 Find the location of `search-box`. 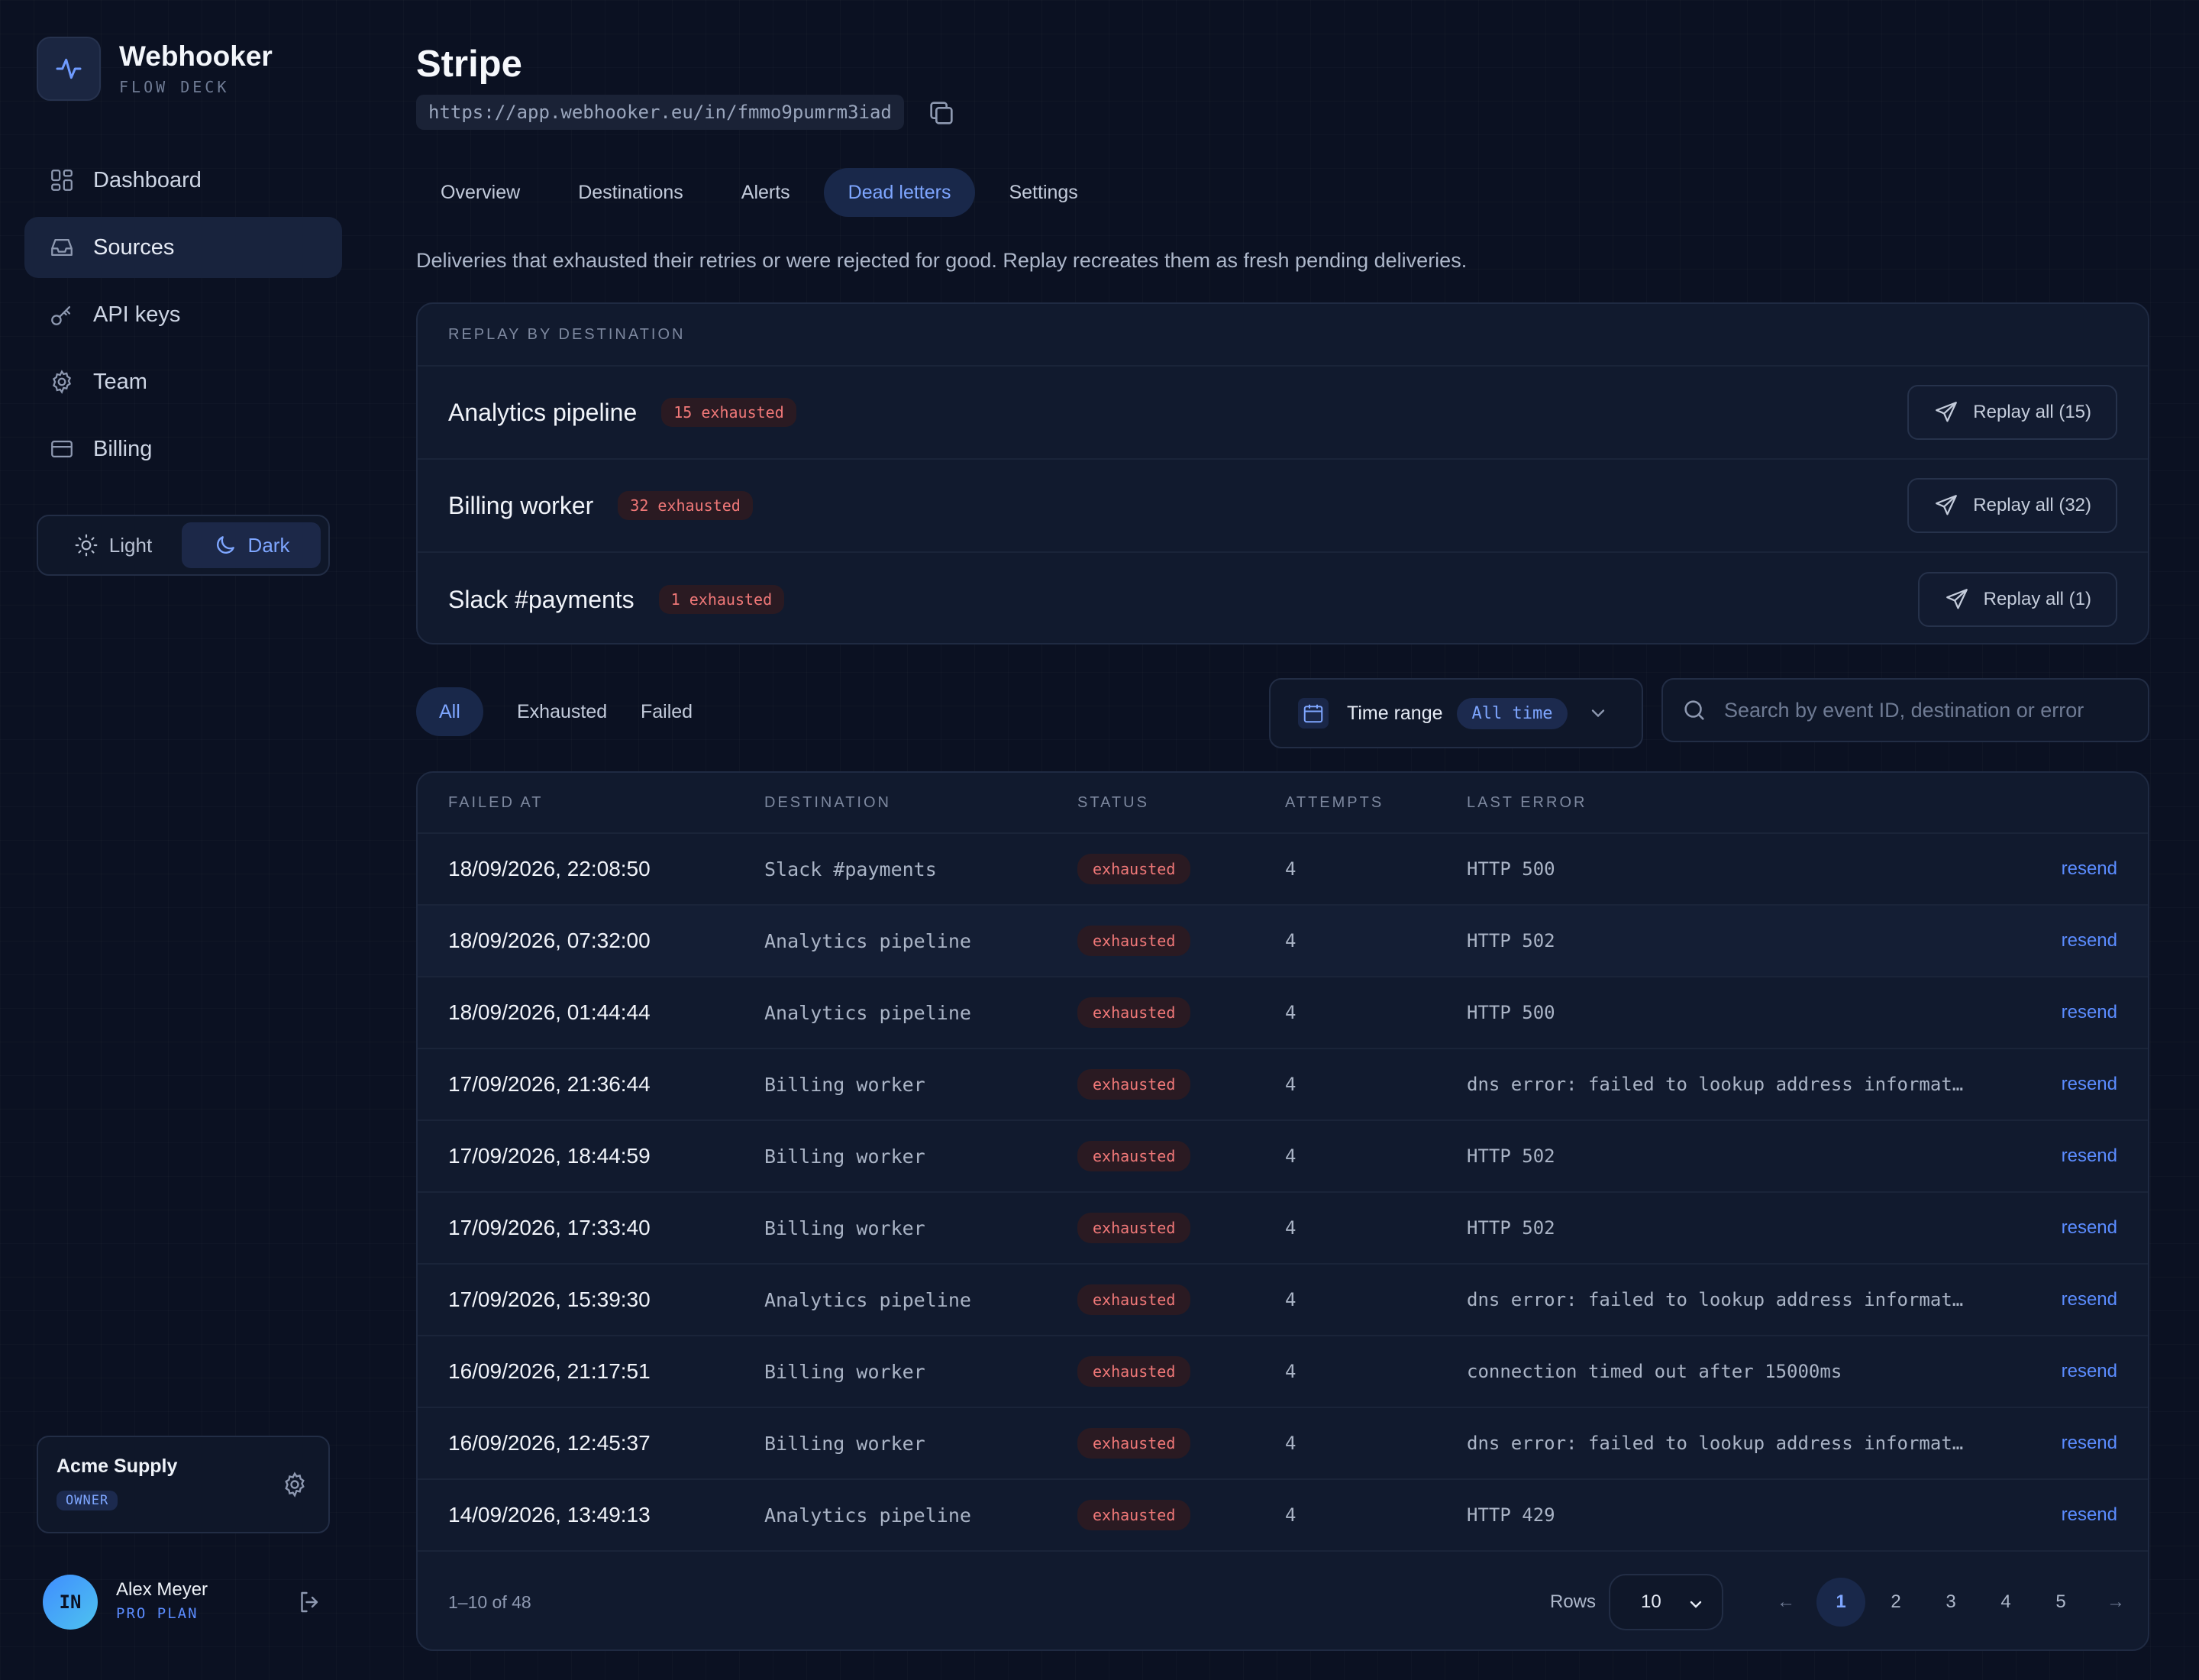

search-box is located at coordinates (1905, 710).